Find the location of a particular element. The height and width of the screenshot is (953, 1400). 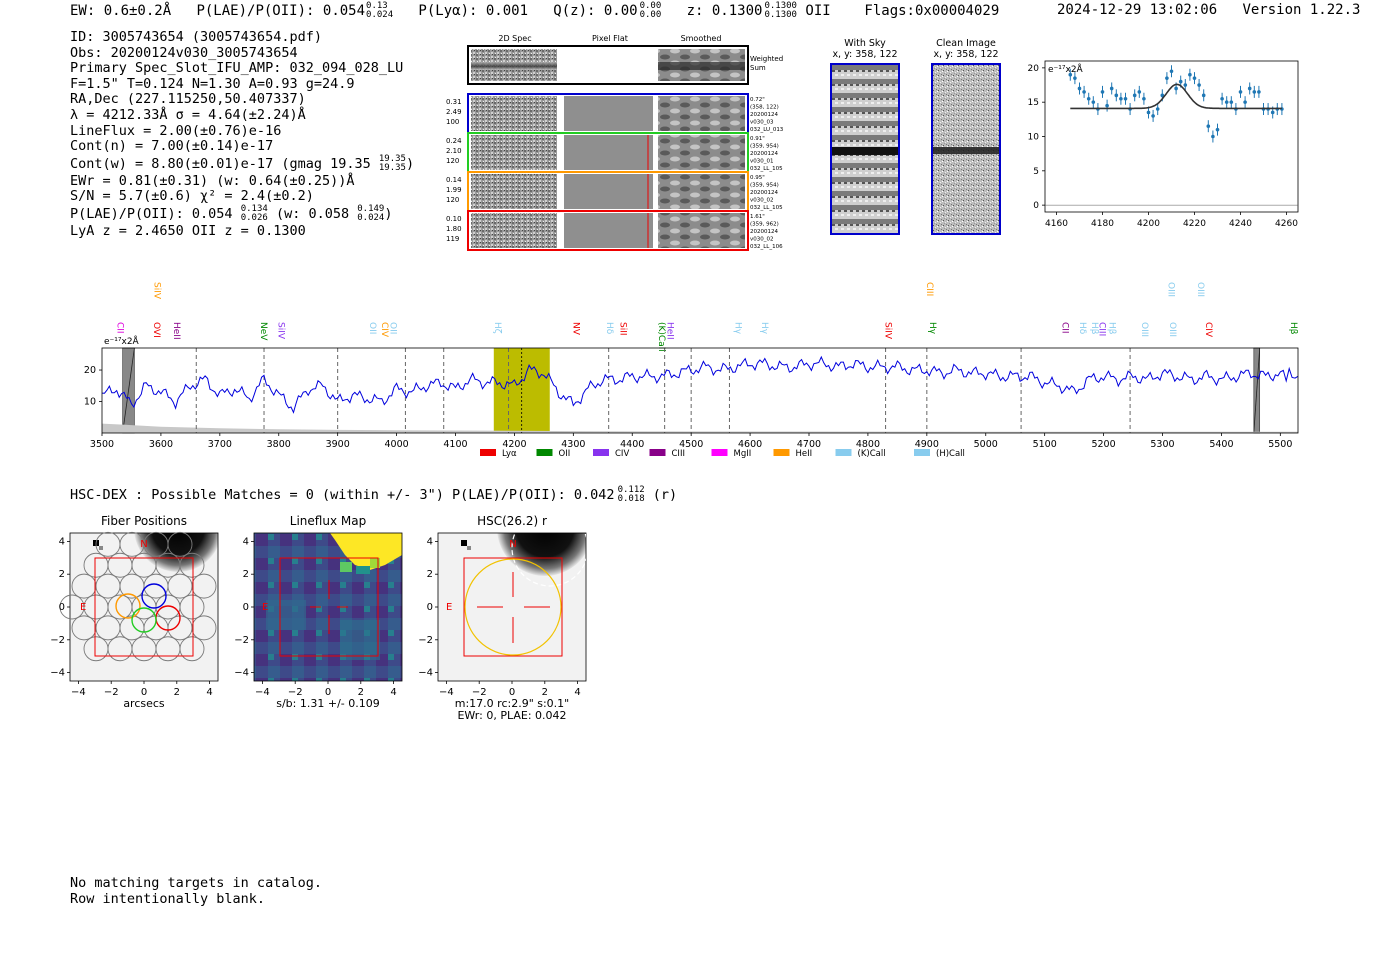

full-xtick-label-1: 3600 is located at coordinates (161, 444).